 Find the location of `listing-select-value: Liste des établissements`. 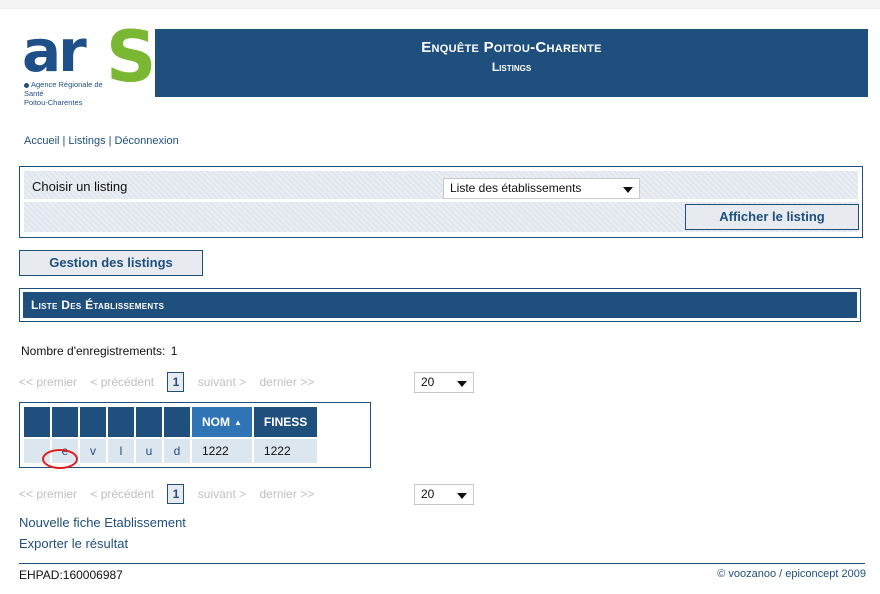

listing-select-value: Liste des établissements is located at coordinates (516, 188).